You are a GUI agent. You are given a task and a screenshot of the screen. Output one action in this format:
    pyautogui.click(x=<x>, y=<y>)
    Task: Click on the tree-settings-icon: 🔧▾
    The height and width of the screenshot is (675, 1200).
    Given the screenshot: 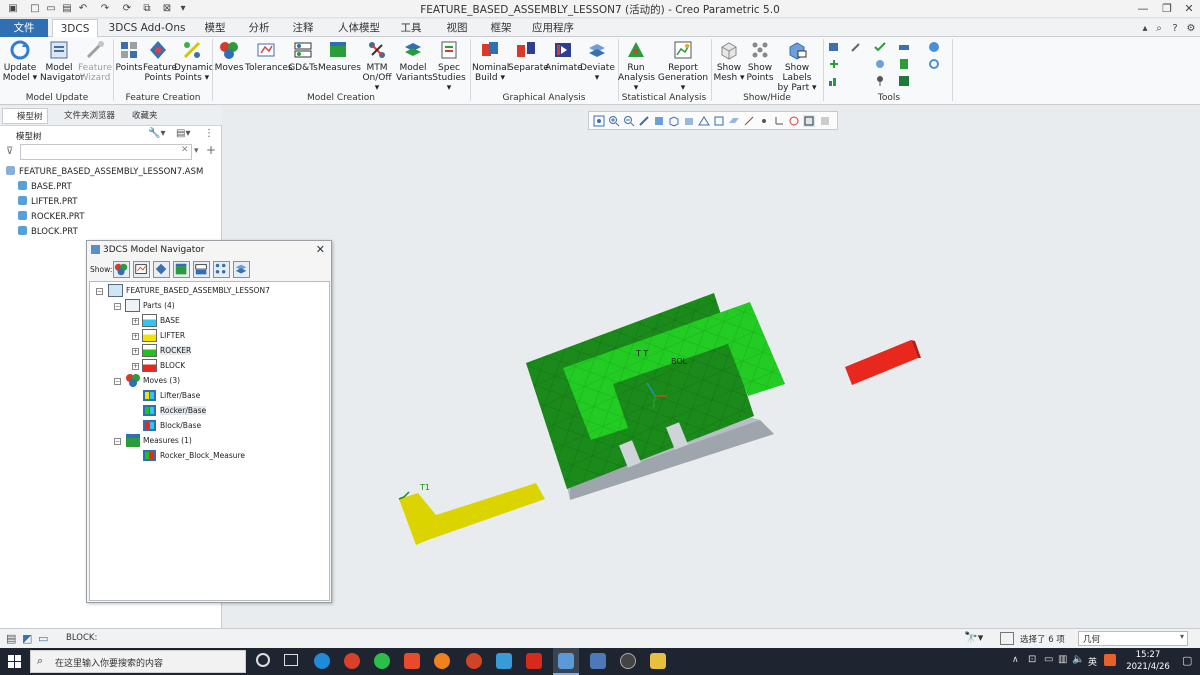 What is the action you would take?
    pyautogui.click(x=156, y=133)
    